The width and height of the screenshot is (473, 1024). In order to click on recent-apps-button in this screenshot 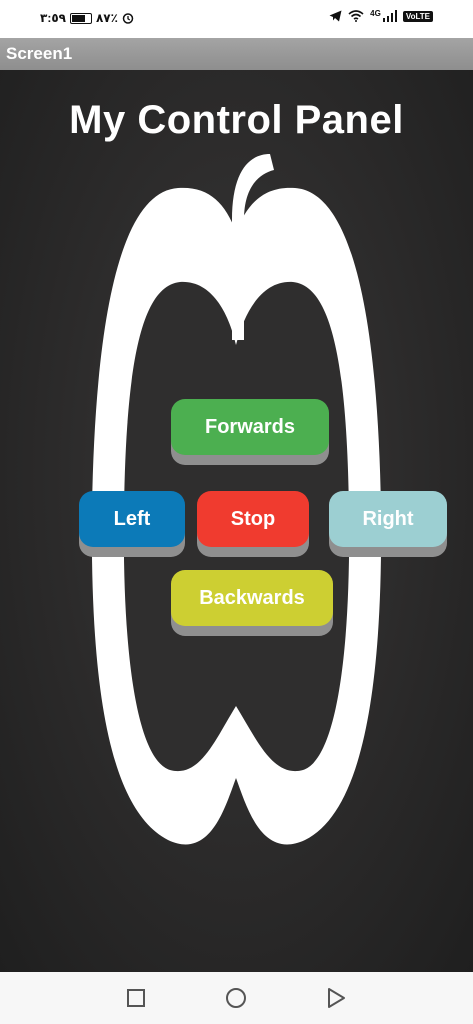, I will do `click(136, 998)`.